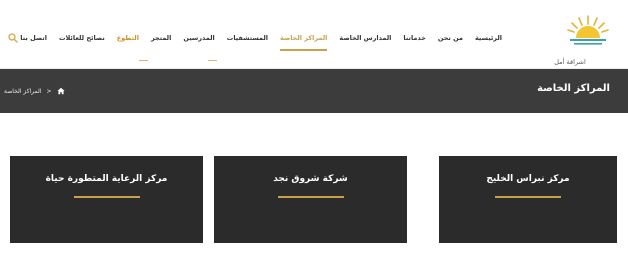  I want to click on center-card: مركز نبراس الخليج, so click(528, 199).